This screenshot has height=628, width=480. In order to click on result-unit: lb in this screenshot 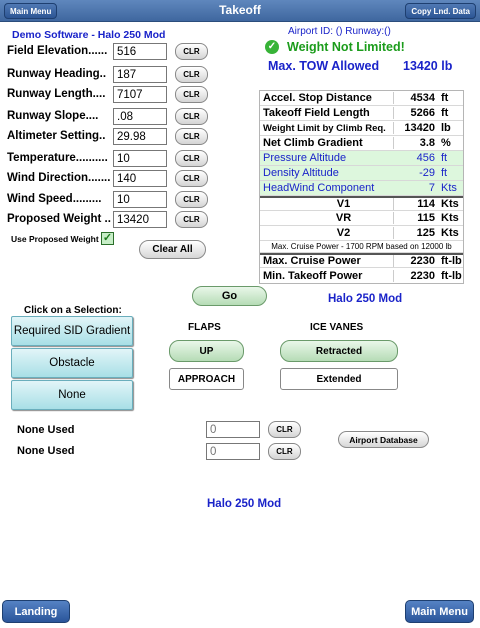, I will do `click(446, 128)`.